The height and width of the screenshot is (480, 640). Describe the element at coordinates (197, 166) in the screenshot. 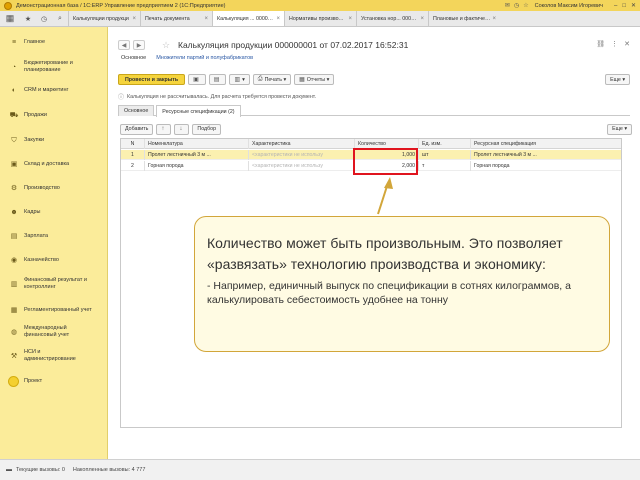

I see `nomenclature-cell: Горная порода` at that location.